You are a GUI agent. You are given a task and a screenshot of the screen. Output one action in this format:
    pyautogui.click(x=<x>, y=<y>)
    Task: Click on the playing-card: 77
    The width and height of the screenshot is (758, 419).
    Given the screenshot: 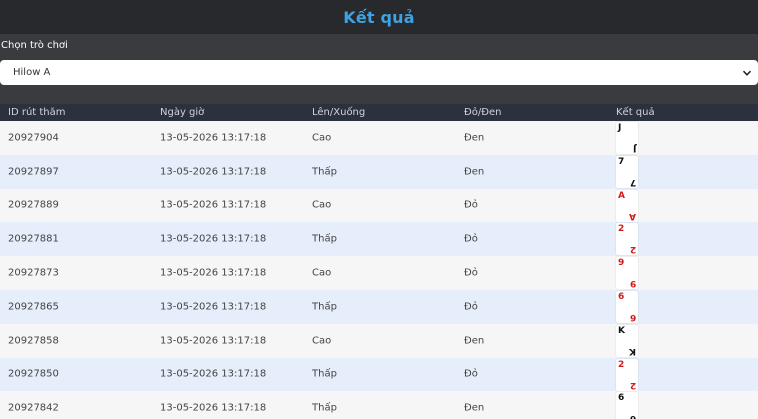 What is the action you would take?
    pyautogui.click(x=627, y=171)
    